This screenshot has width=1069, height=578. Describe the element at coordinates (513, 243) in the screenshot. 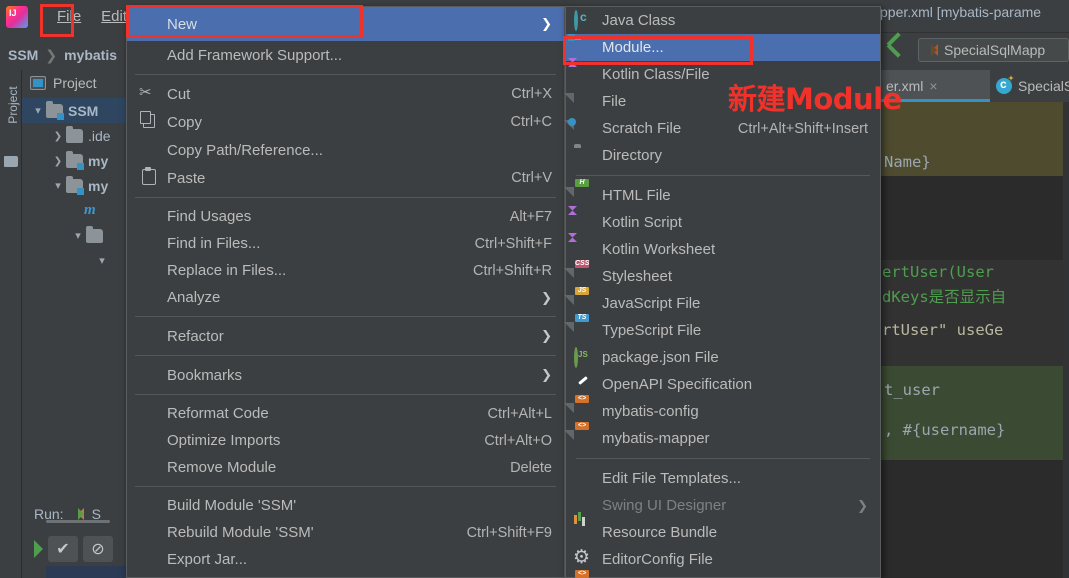

I see `menu-item-shortcut: Ctrl+Shift+F` at that location.